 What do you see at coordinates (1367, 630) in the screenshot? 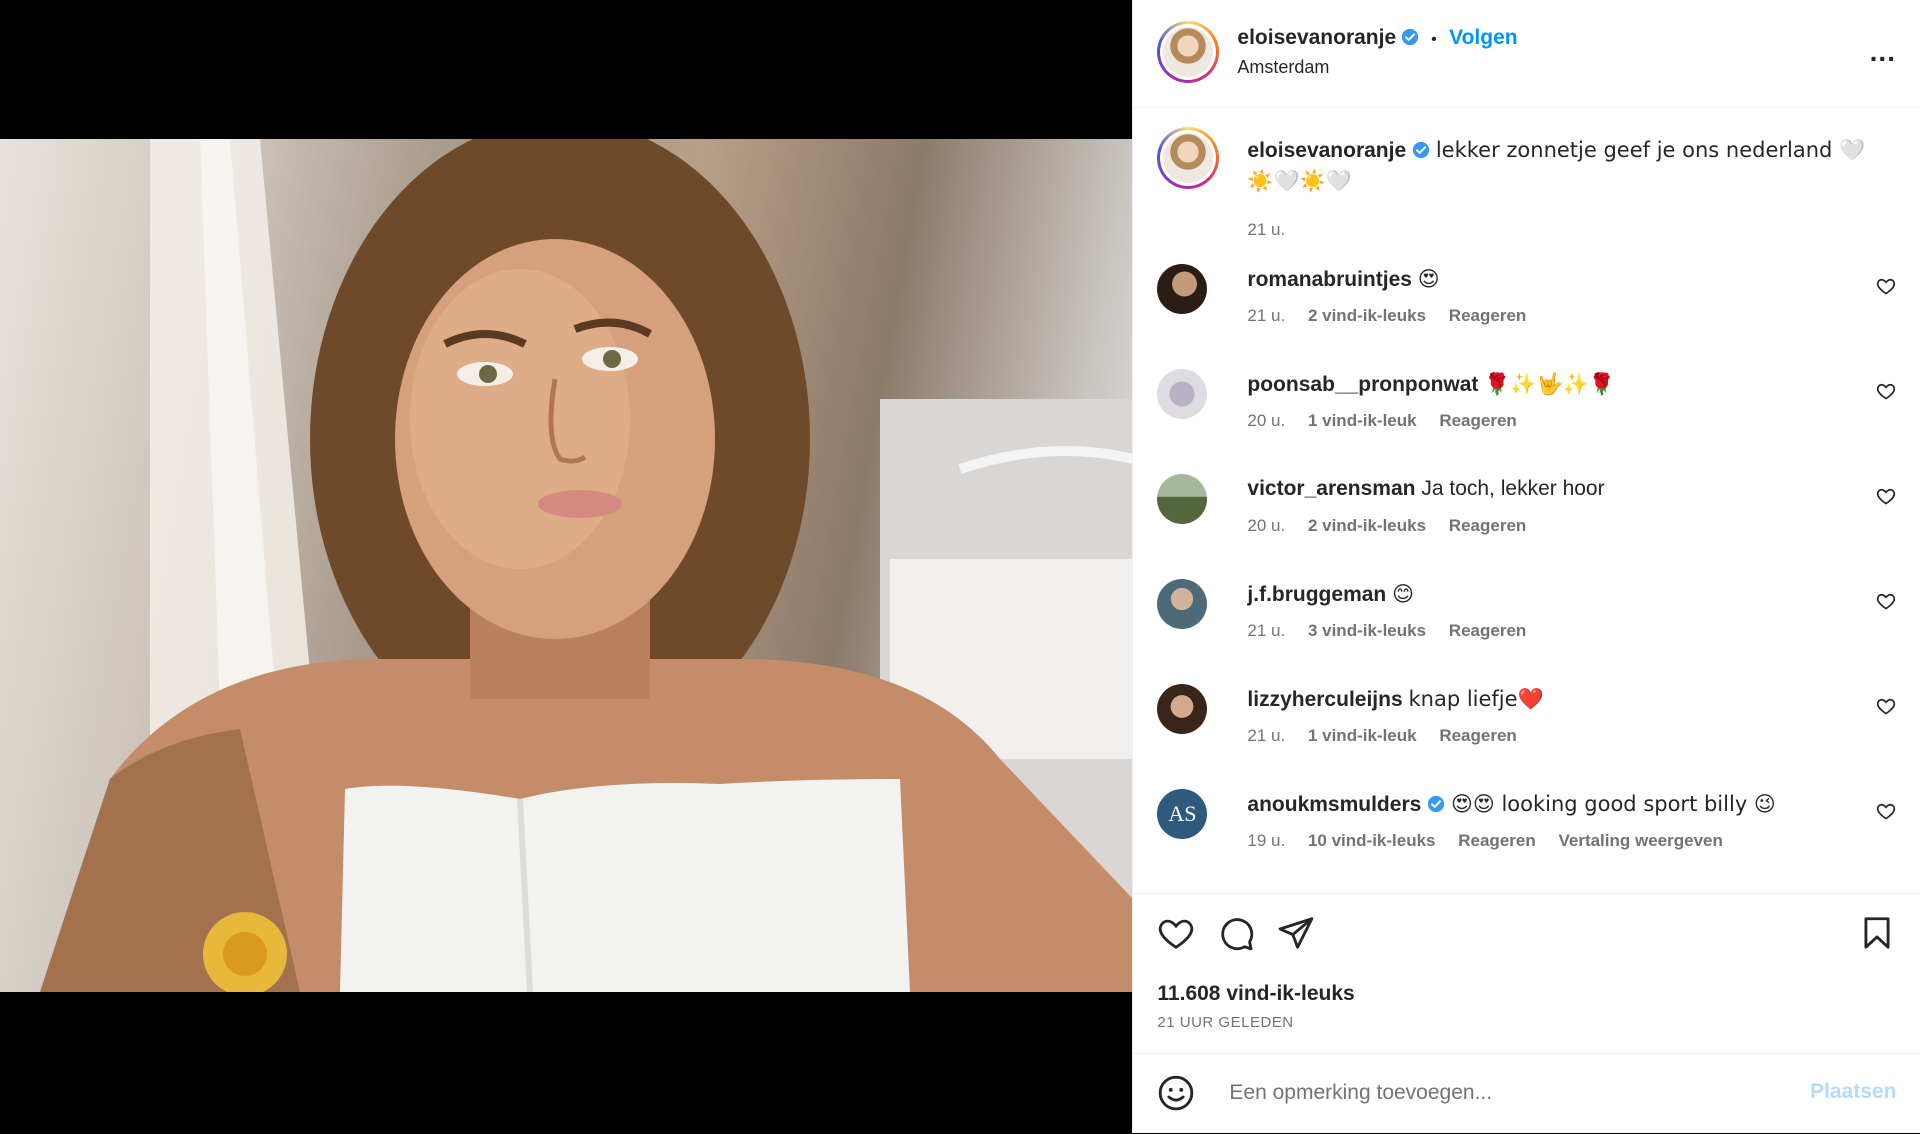
I see `comment-likes: 3 vind-ik-leuks` at bounding box center [1367, 630].